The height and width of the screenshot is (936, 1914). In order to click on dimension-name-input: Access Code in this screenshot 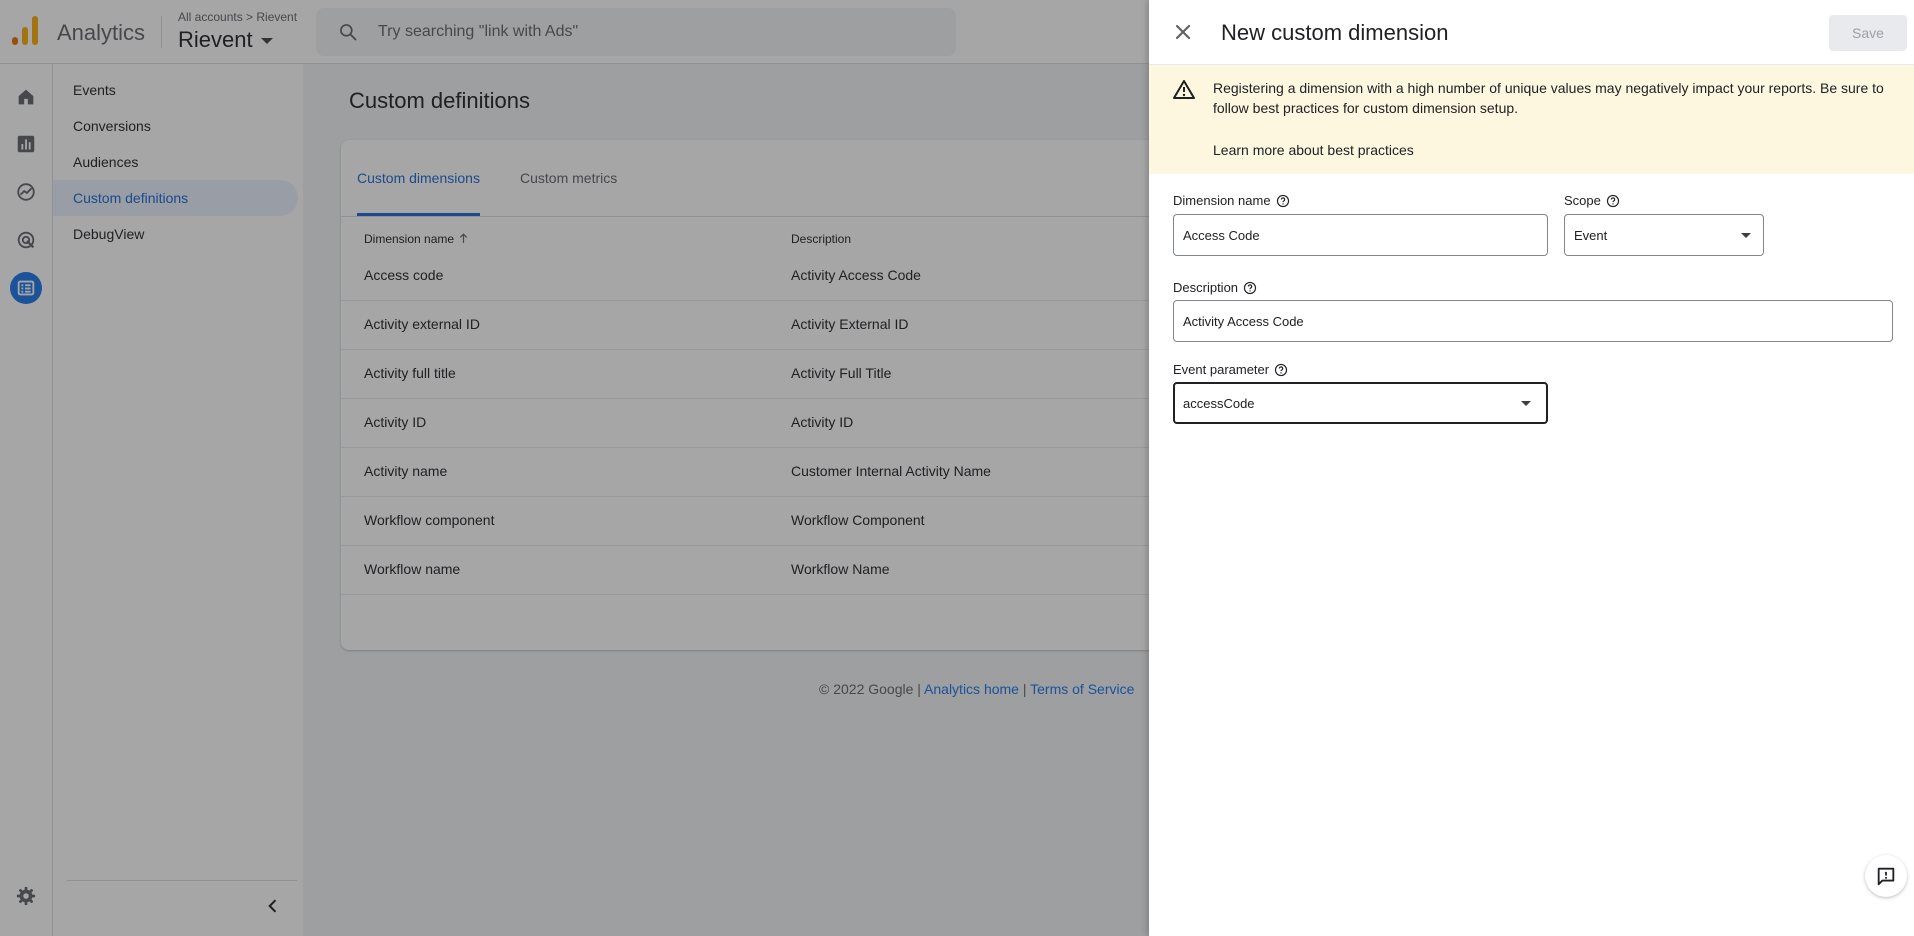, I will do `click(1360, 235)`.